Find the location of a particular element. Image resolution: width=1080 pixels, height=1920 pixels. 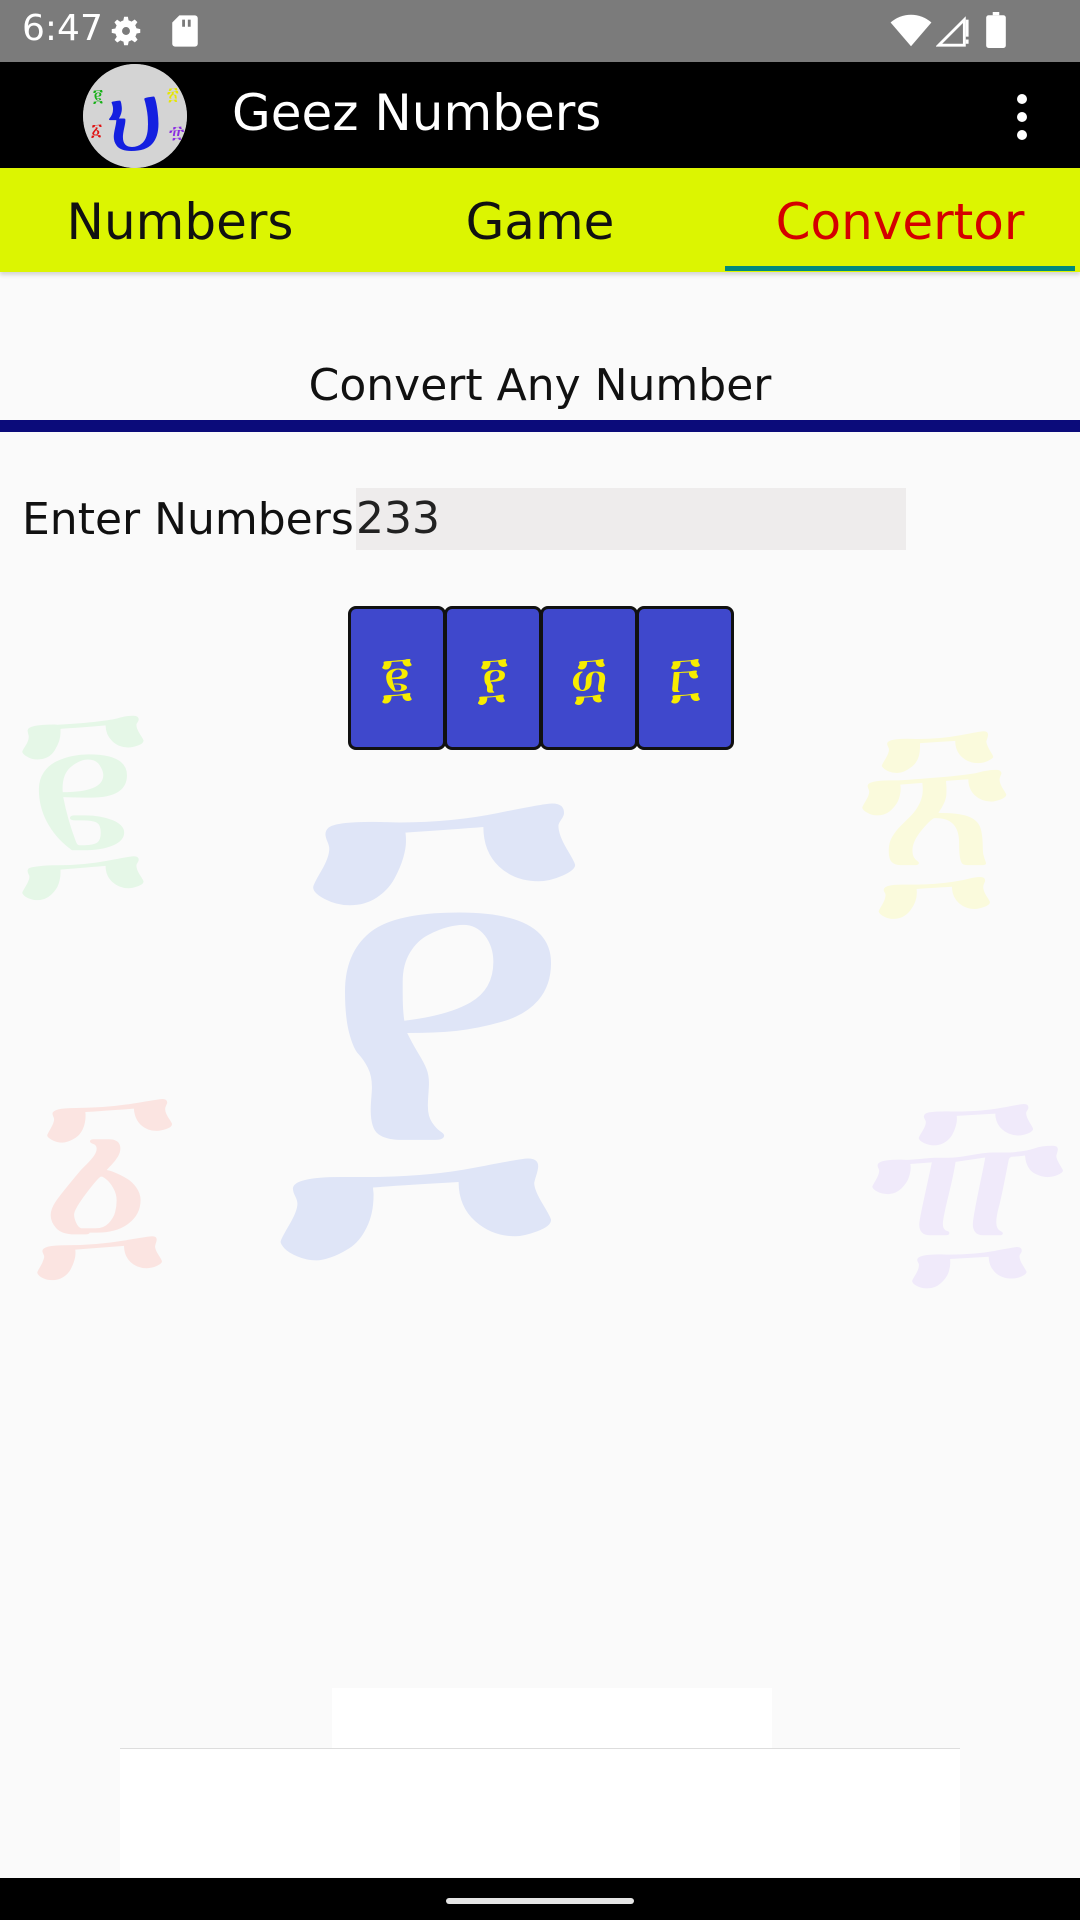

input-label: Enter Numbers : is located at coordinates (202, 519).